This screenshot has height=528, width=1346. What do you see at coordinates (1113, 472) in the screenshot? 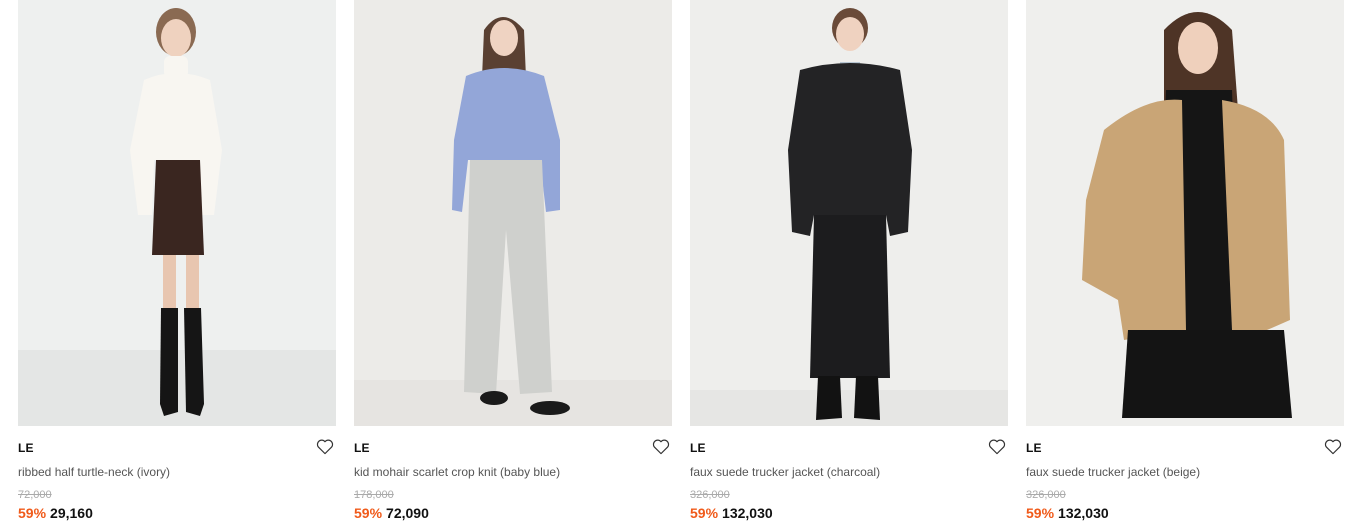
I see `product-name: faux suede trucker jacket (beige)` at bounding box center [1113, 472].